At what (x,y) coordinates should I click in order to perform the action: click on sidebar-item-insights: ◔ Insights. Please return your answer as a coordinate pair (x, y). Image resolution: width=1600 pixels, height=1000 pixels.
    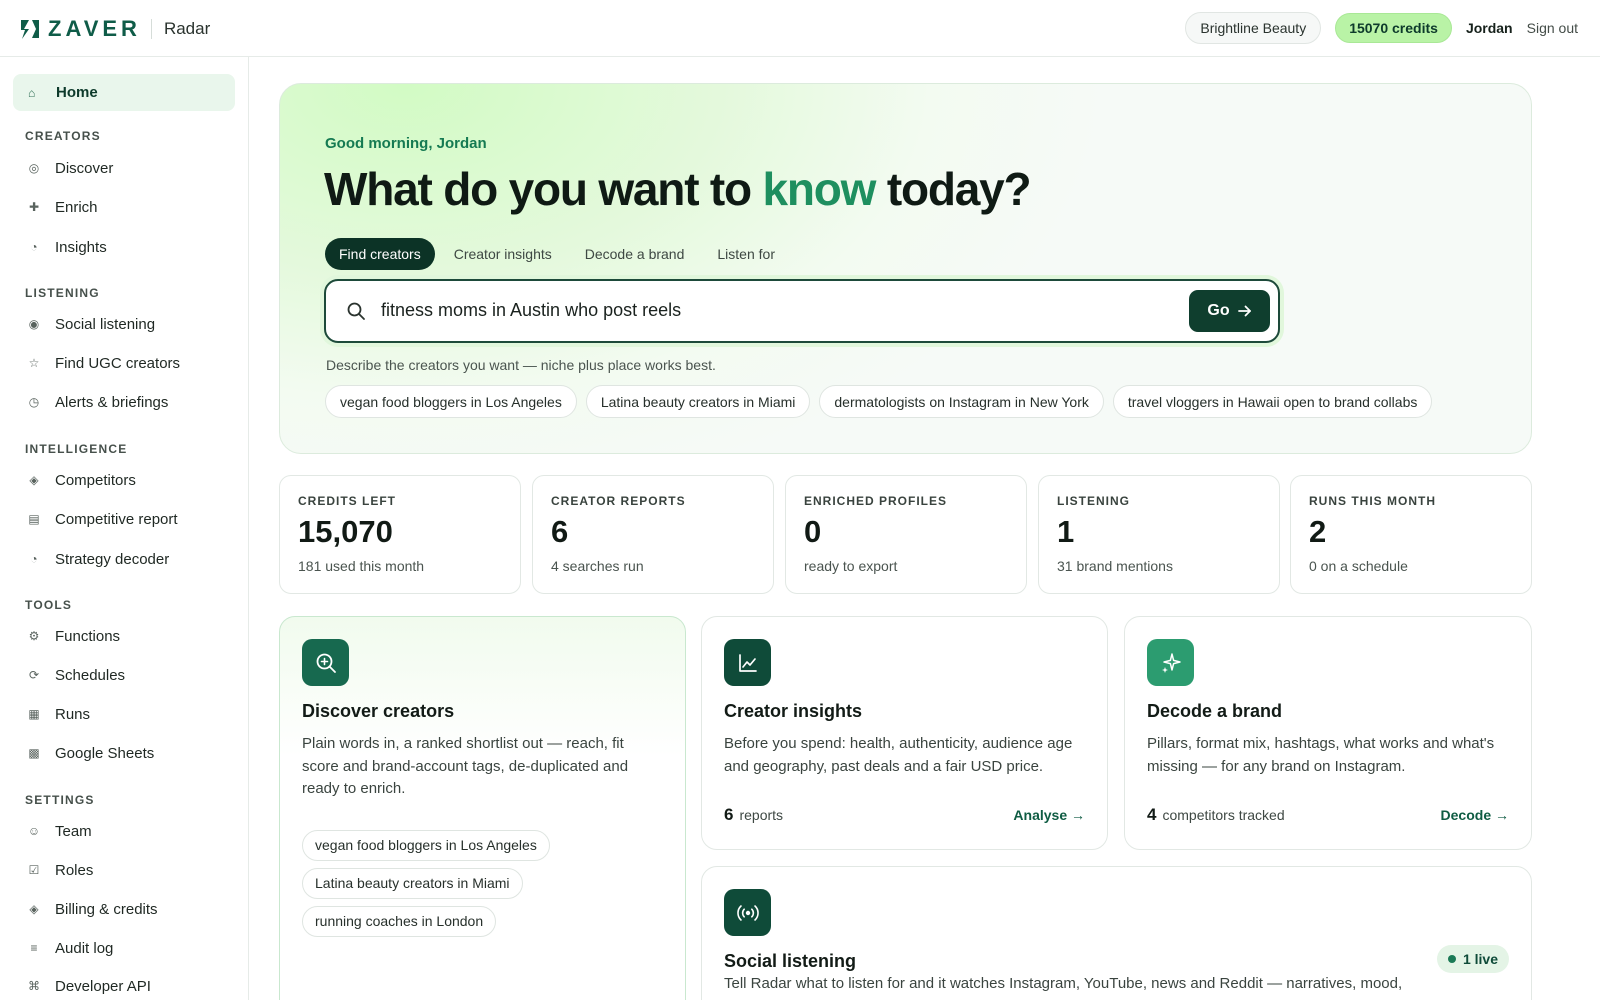
    Looking at the image, I should click on (66, 247).